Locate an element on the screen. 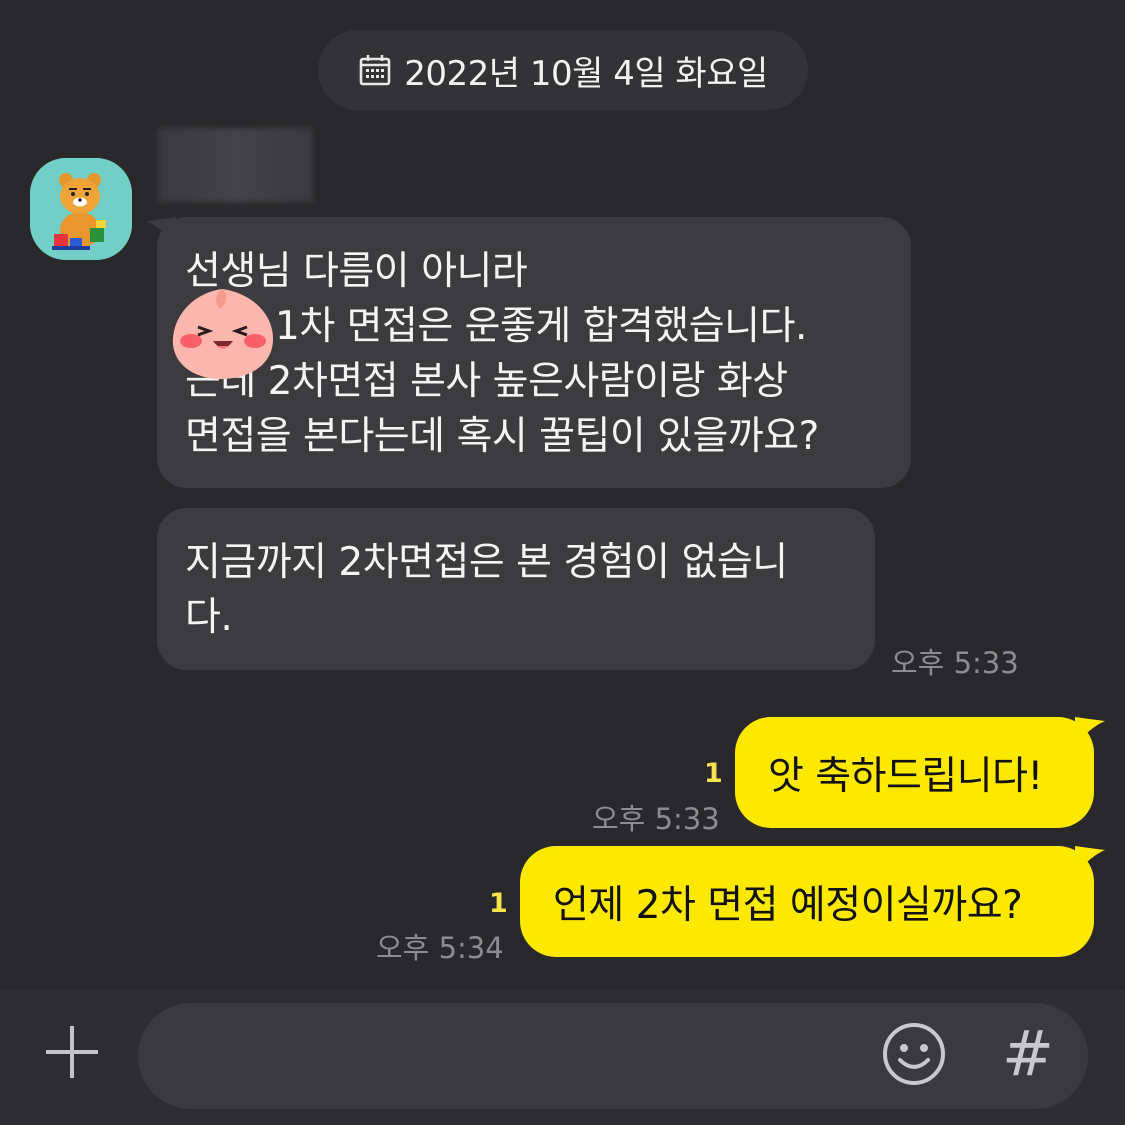 This screenshot has height=1125, width=1125. sender-name-blurred is located at coordinates (235, 165).